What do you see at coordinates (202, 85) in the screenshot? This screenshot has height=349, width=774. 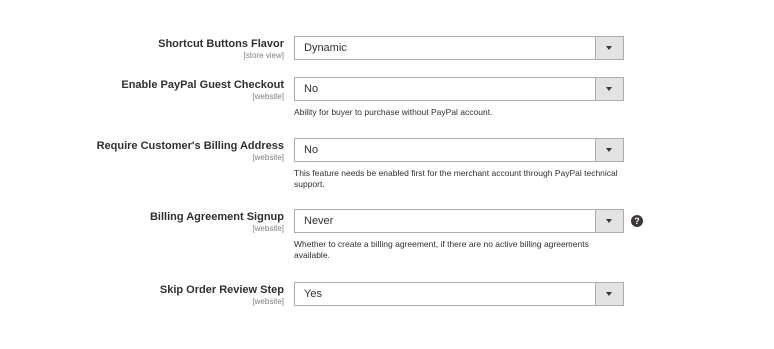 I see `field-label: Enable PayPal Guest Checkout` at bounding box center [202, 85].